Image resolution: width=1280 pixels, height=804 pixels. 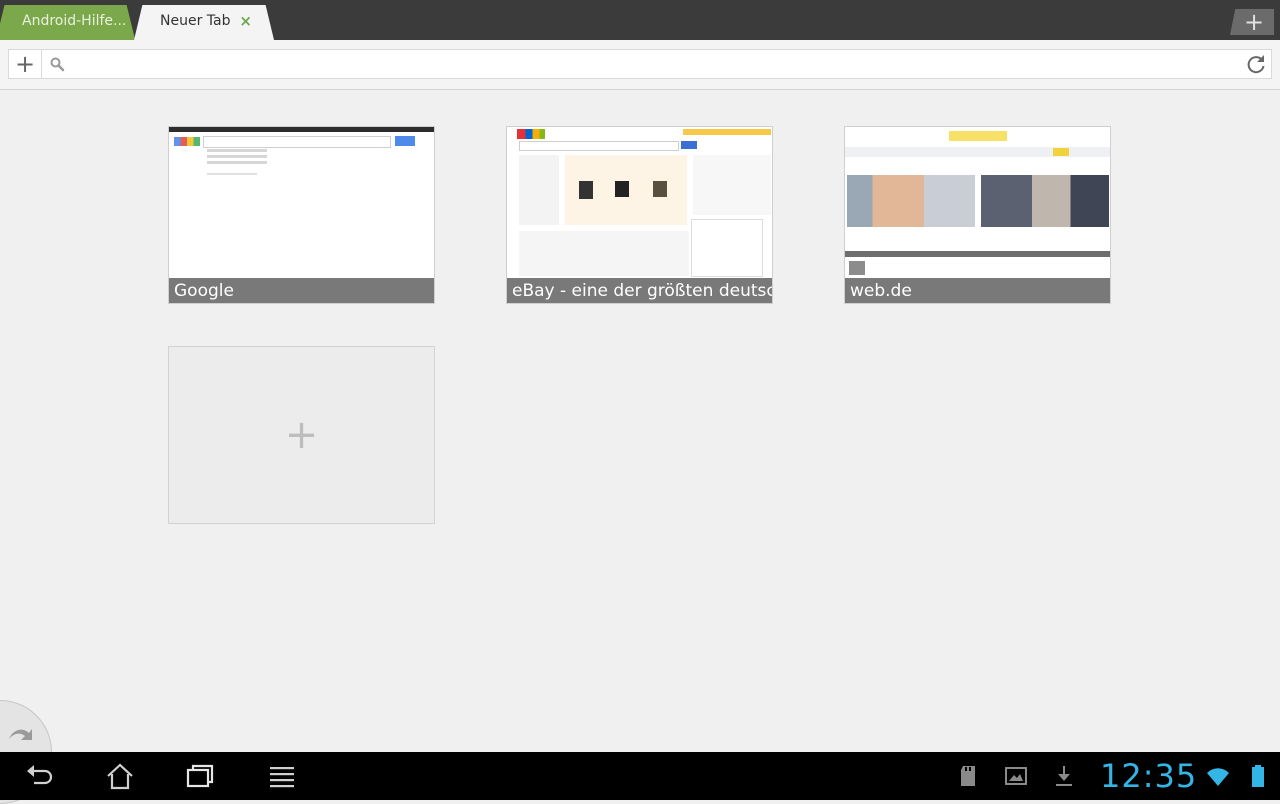 I want to click on sd-card-icon, so click(x=968, y=776).